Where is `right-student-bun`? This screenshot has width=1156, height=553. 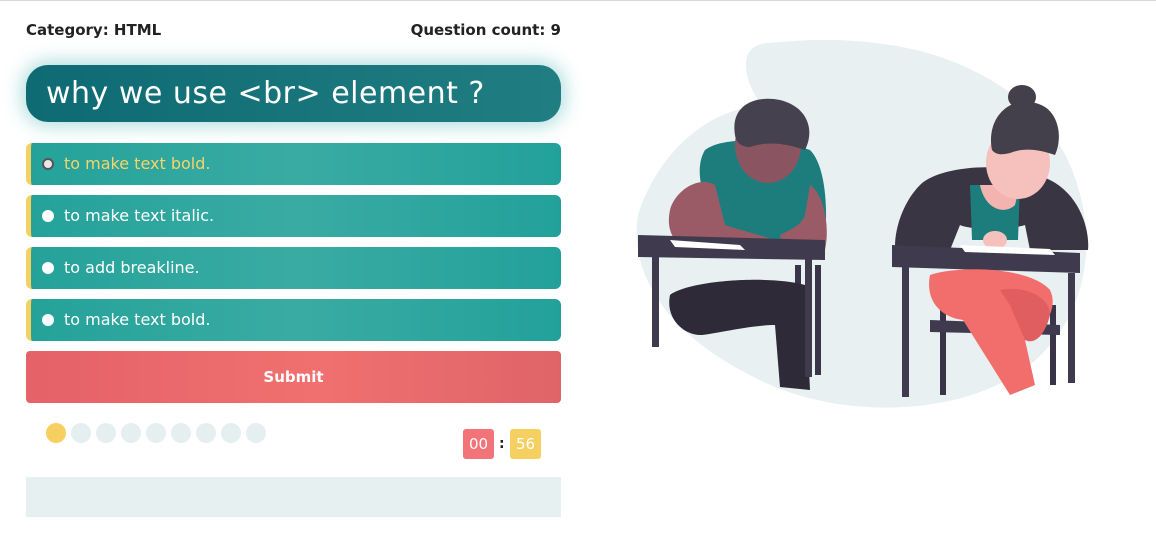 right-student-bun is located at coordinates (1022, 97).